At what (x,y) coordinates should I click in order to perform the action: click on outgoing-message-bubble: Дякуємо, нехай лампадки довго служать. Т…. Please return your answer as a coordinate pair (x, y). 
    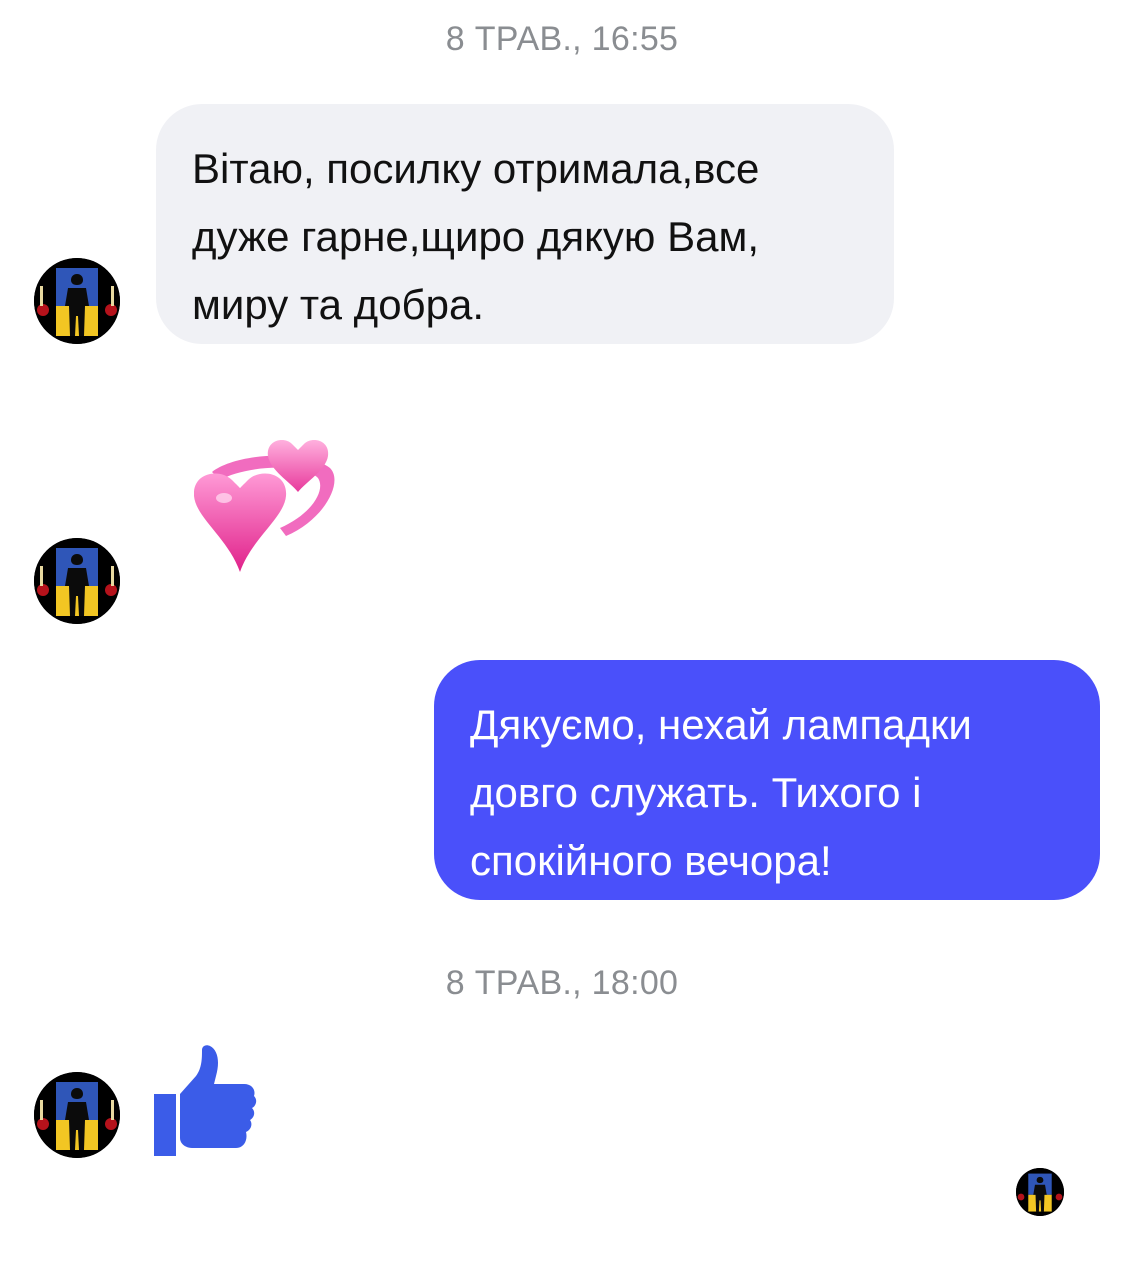
    Looking at the image, I should click on (767, 780).